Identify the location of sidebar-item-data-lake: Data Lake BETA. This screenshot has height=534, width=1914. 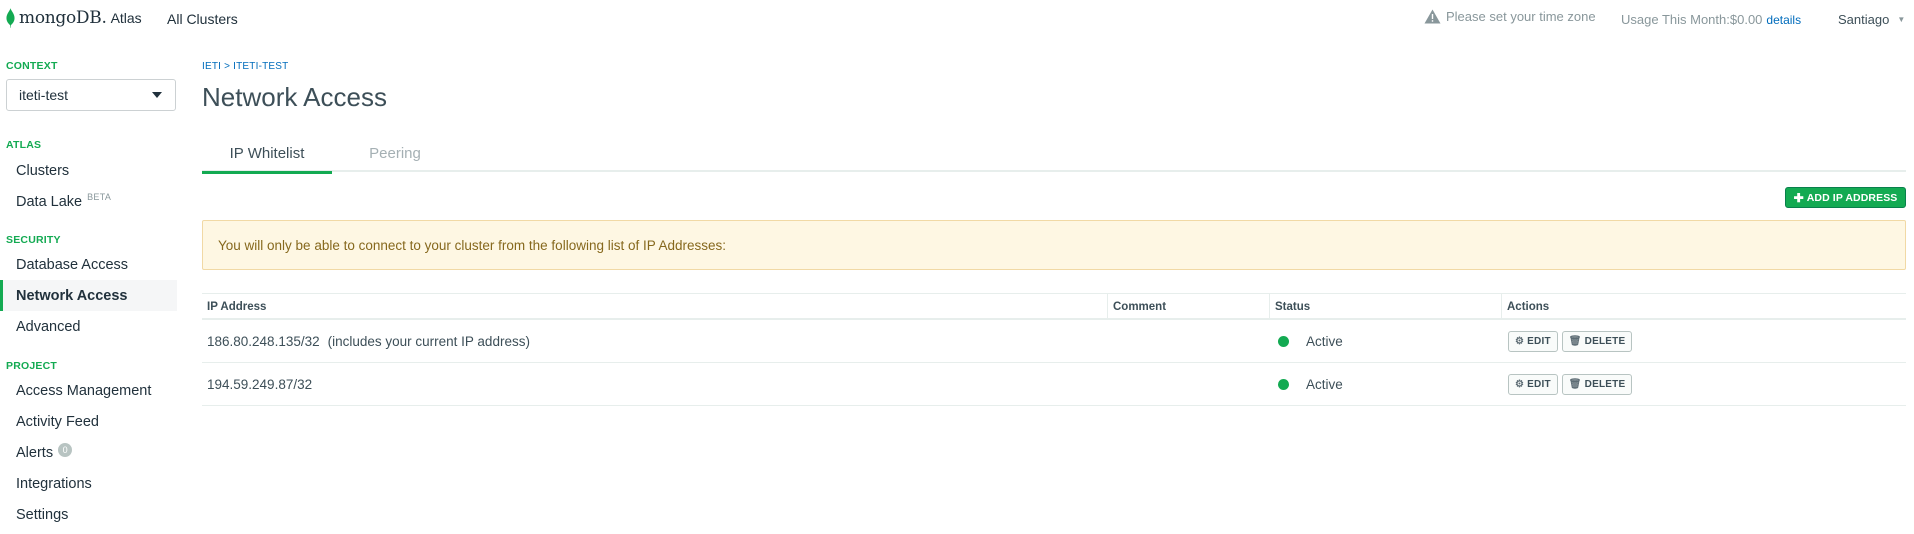
(88, 201).